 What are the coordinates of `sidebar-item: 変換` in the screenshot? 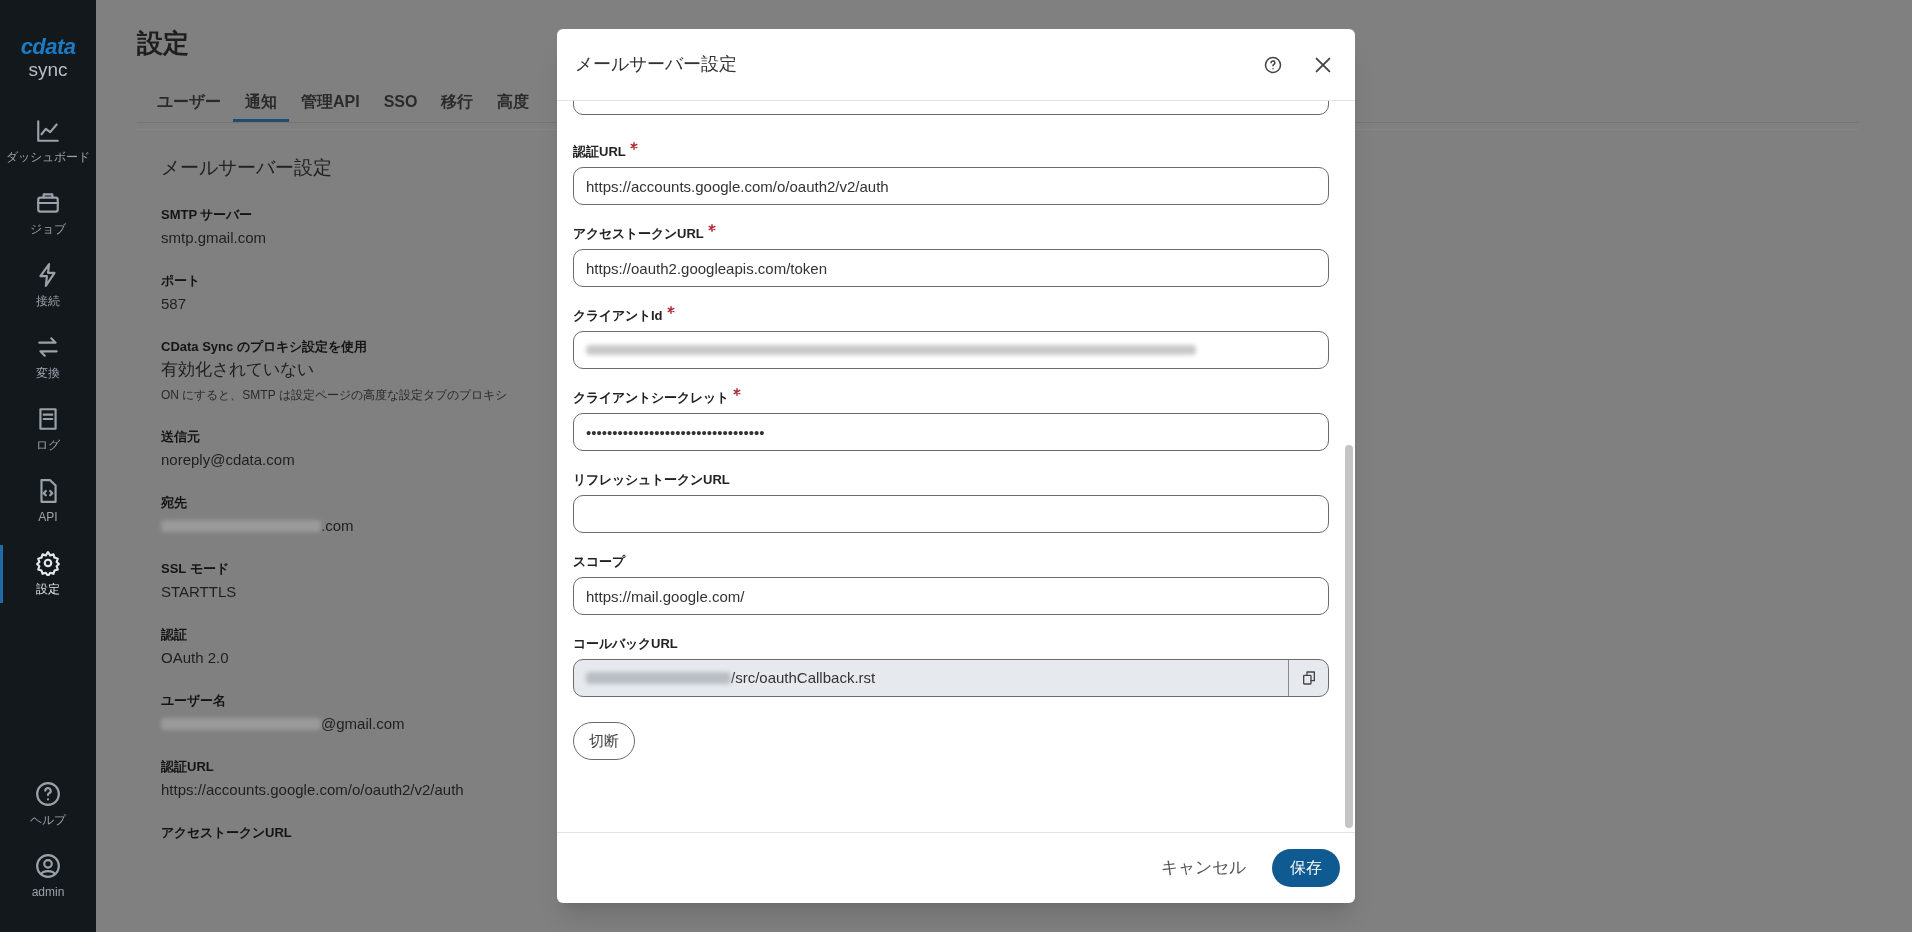 It's located at (48, 358).